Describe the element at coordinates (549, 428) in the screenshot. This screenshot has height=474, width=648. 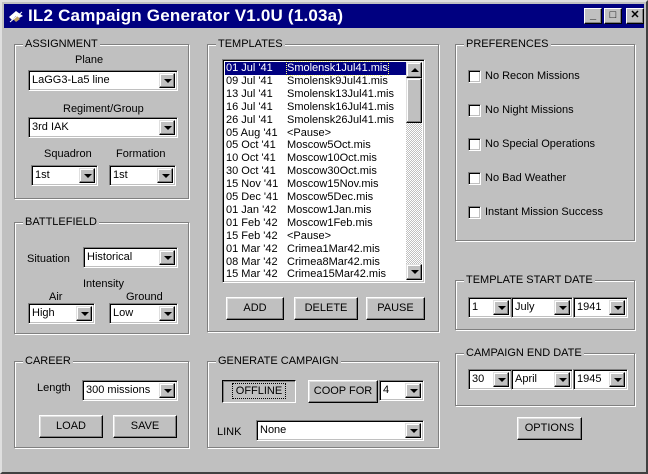
I see `options-button: OPTIONS` at that location.